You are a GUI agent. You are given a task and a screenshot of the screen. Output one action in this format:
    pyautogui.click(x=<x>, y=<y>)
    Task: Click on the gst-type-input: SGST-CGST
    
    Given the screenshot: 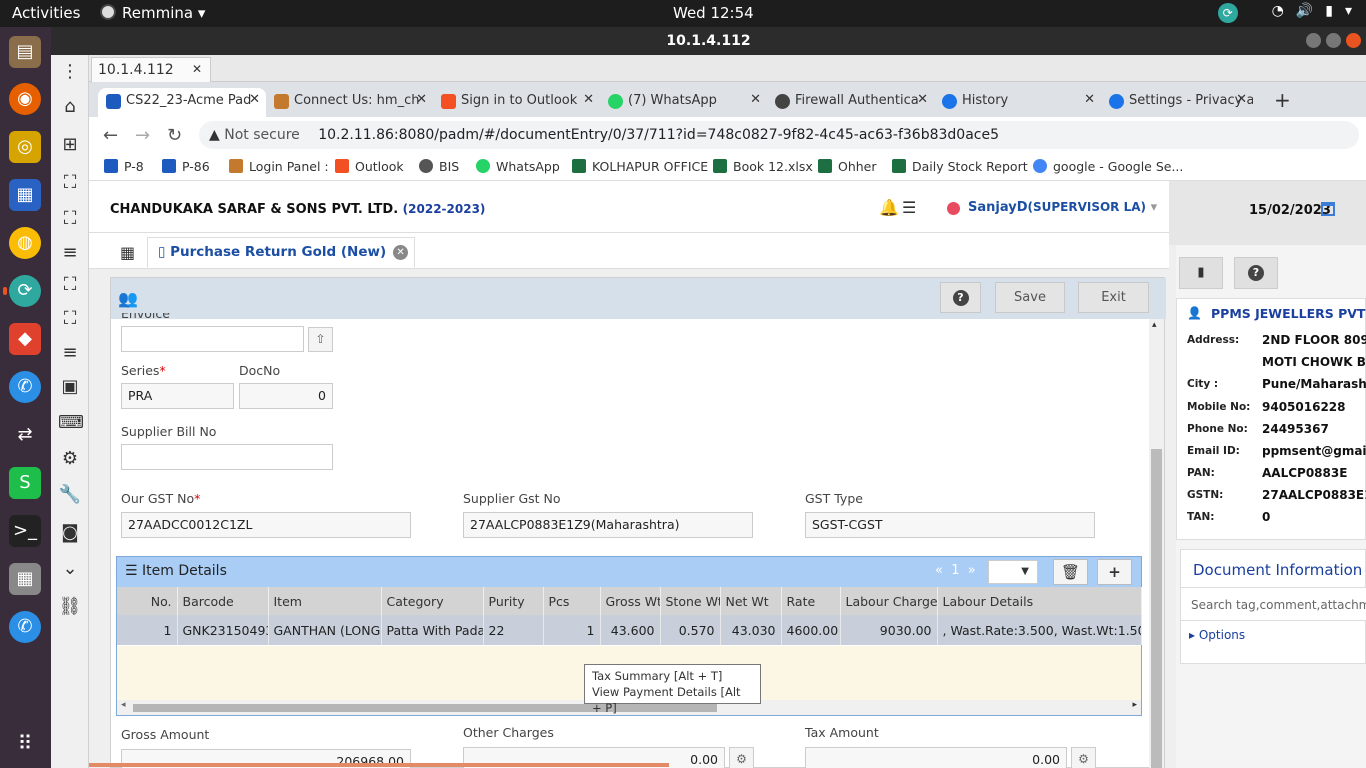 What is the action you would take?
    pyautogui.click(x=950, y=525)
    